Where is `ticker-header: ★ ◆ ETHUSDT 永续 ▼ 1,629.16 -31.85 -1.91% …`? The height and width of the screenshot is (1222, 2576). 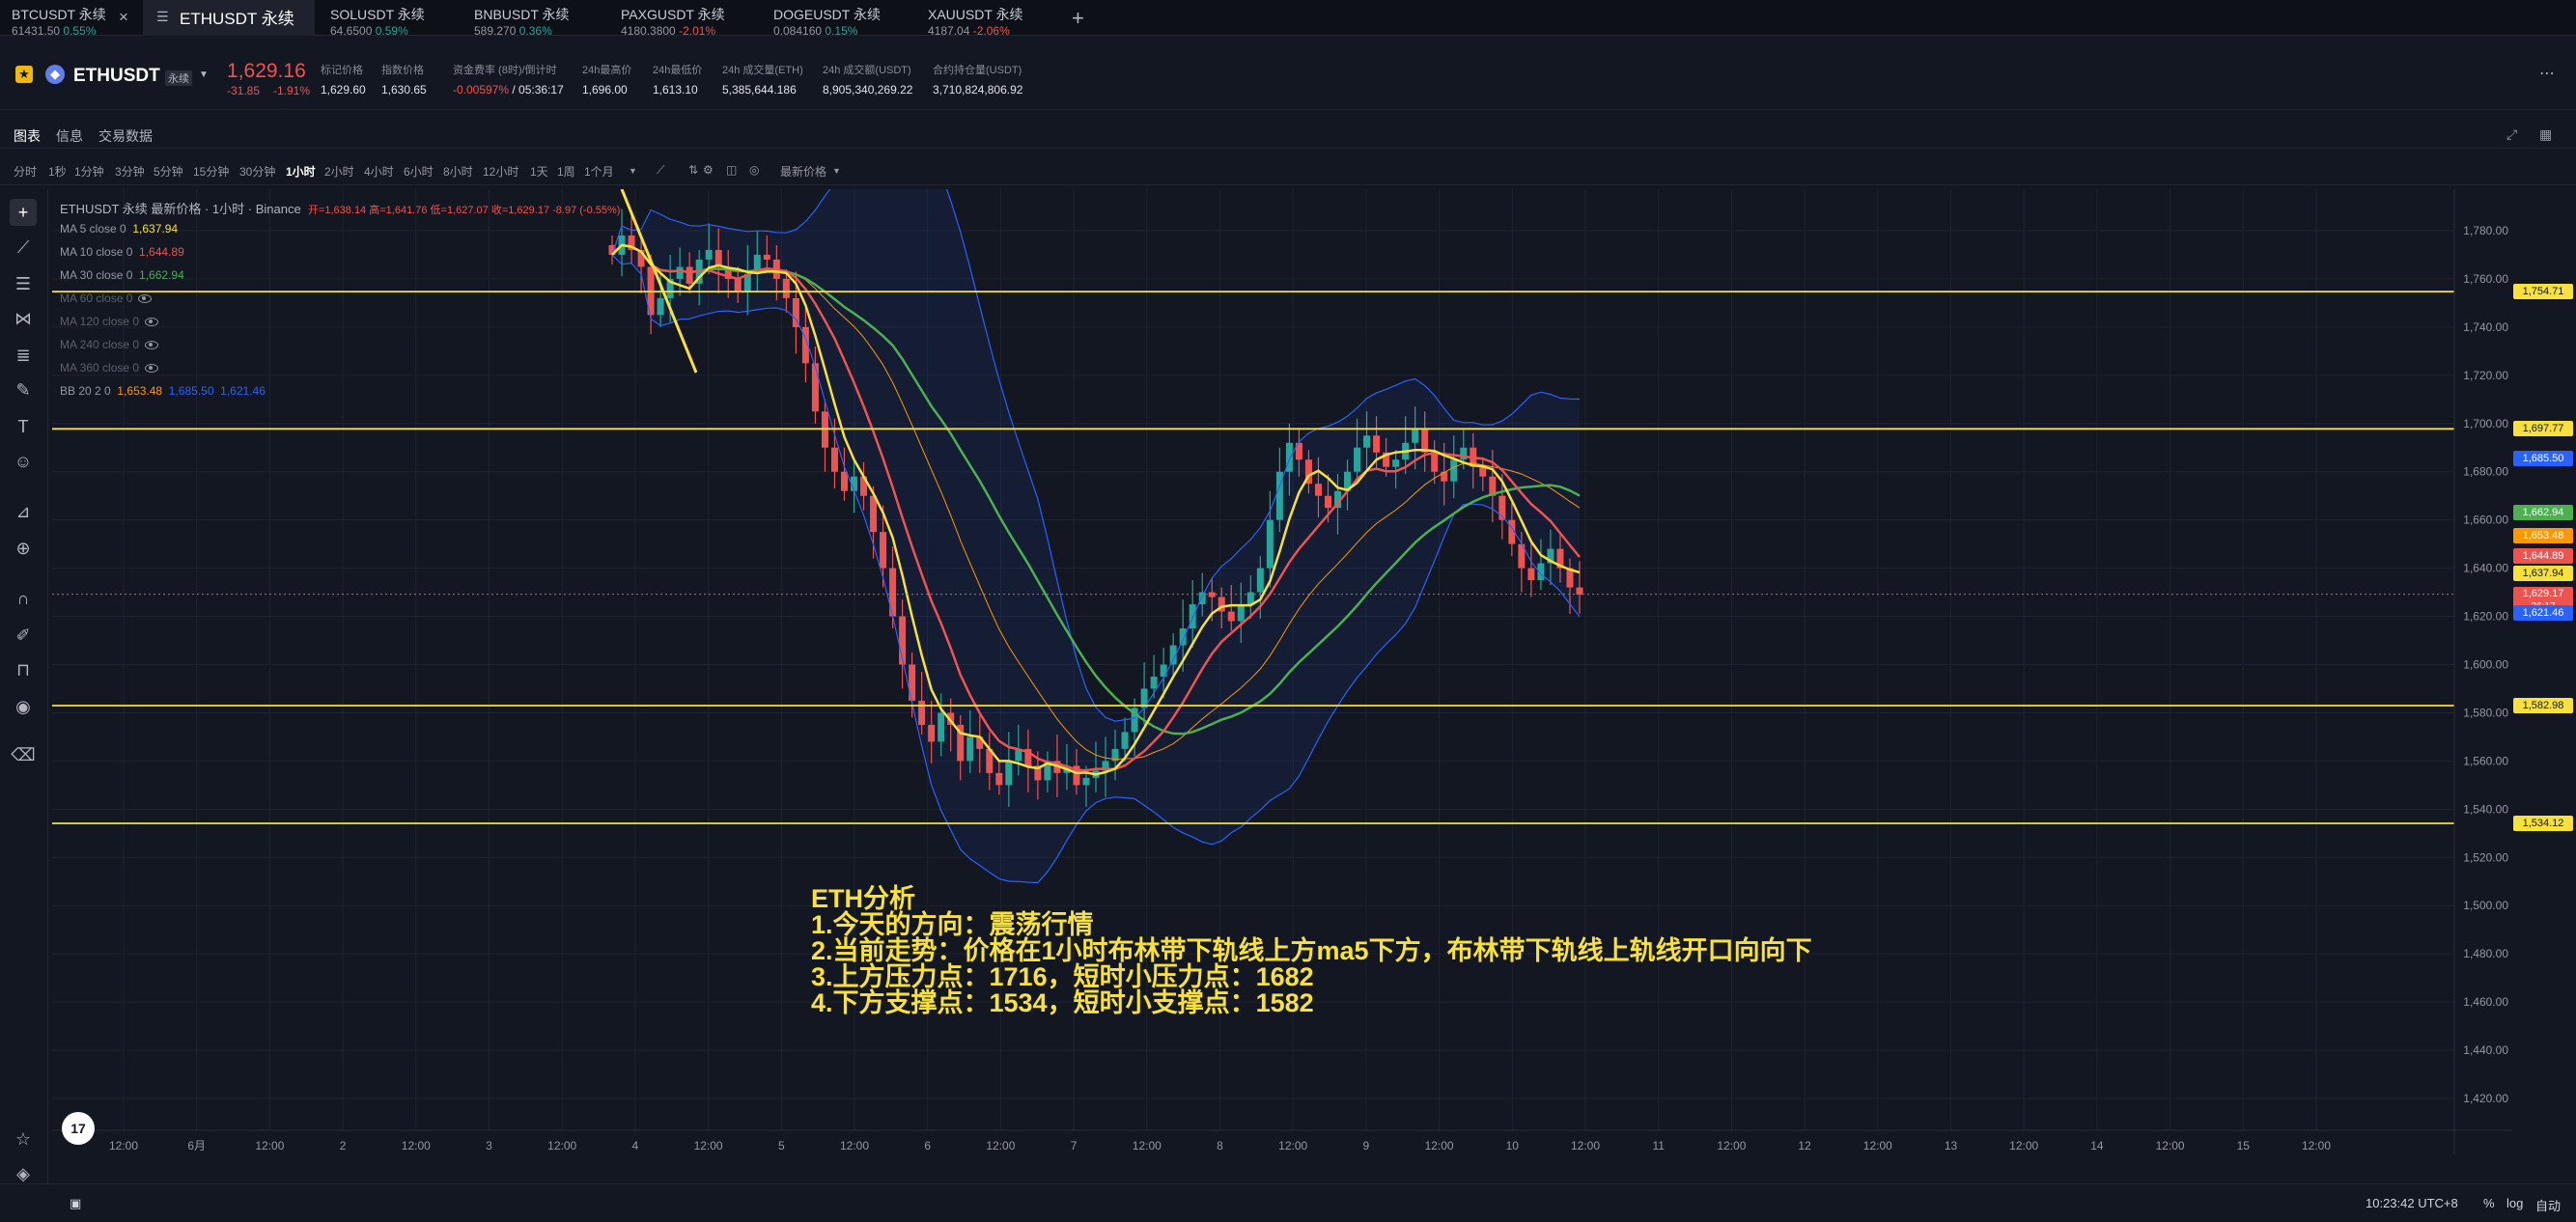 ticker-header: ★ ◆ ETHUSDT 永续 ▼ 1,629.16 -31.85 -1.91% … is located at coordinates (1288, 73).